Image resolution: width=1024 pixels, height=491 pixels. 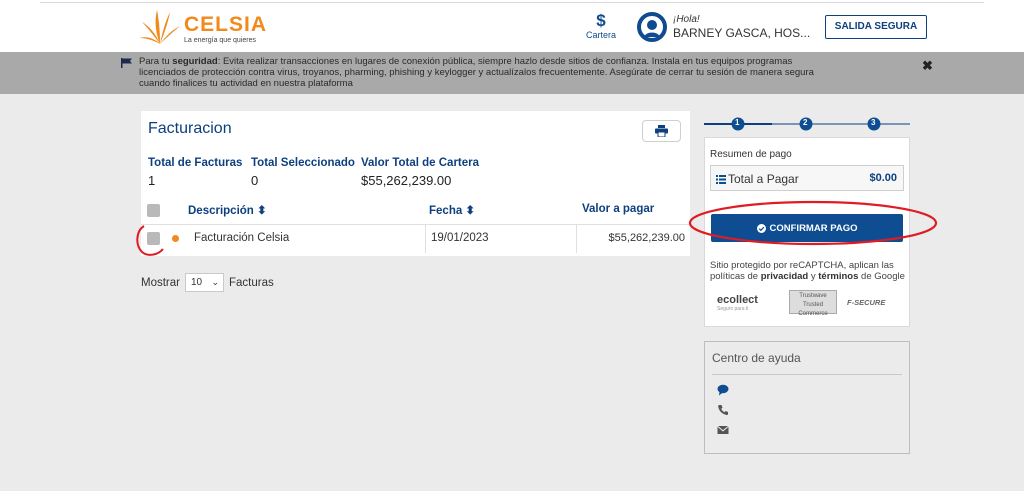 I want to click on phone-icon, so click(x=723, y=410).